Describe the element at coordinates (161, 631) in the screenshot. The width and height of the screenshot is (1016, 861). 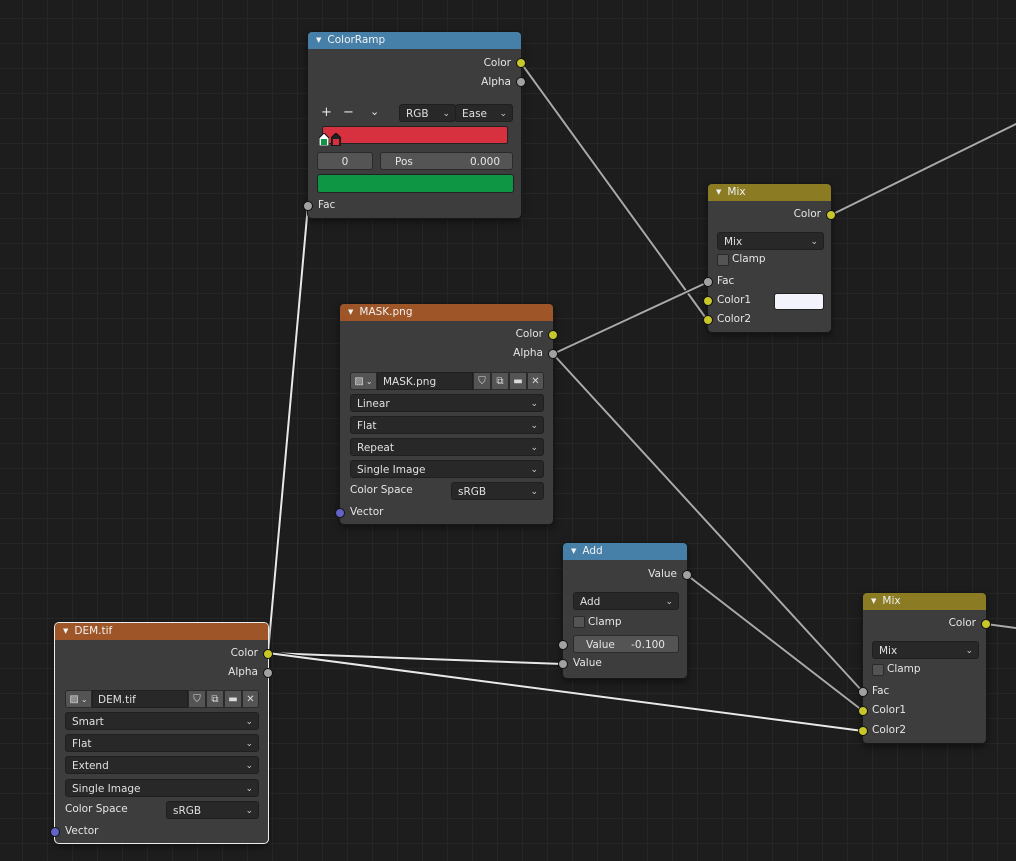
I see `dem-node-header: ▼ DEM.tif` at that location.